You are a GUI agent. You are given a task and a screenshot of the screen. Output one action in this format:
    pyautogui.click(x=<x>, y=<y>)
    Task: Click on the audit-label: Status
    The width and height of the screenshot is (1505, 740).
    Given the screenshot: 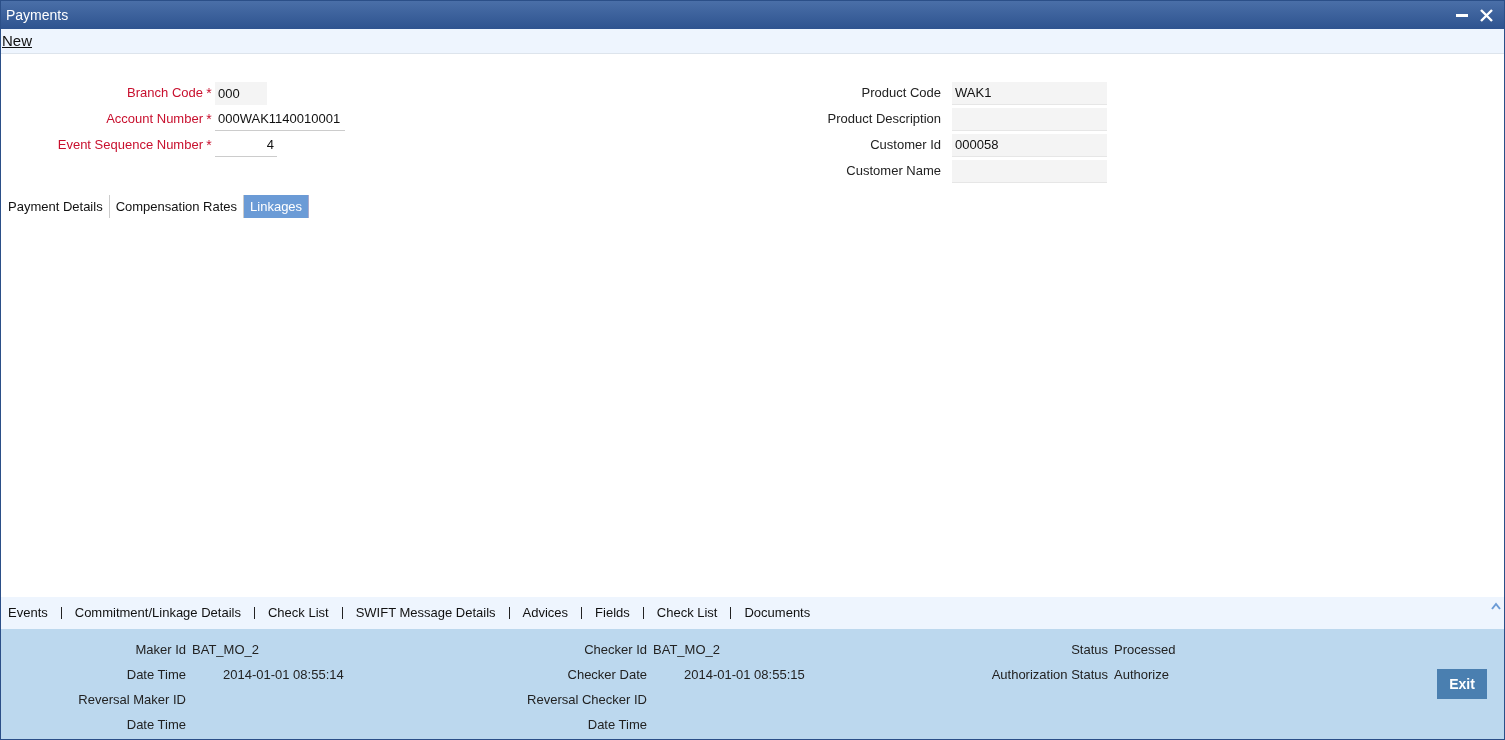 What is the action you would take?
    pyautogui.click(x=1089, y=649)
    